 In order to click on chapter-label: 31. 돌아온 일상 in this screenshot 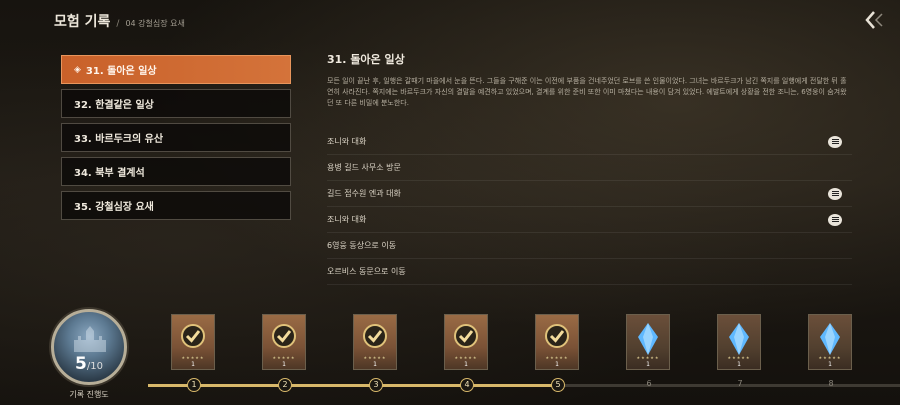, I will do `click(121, 71)`.